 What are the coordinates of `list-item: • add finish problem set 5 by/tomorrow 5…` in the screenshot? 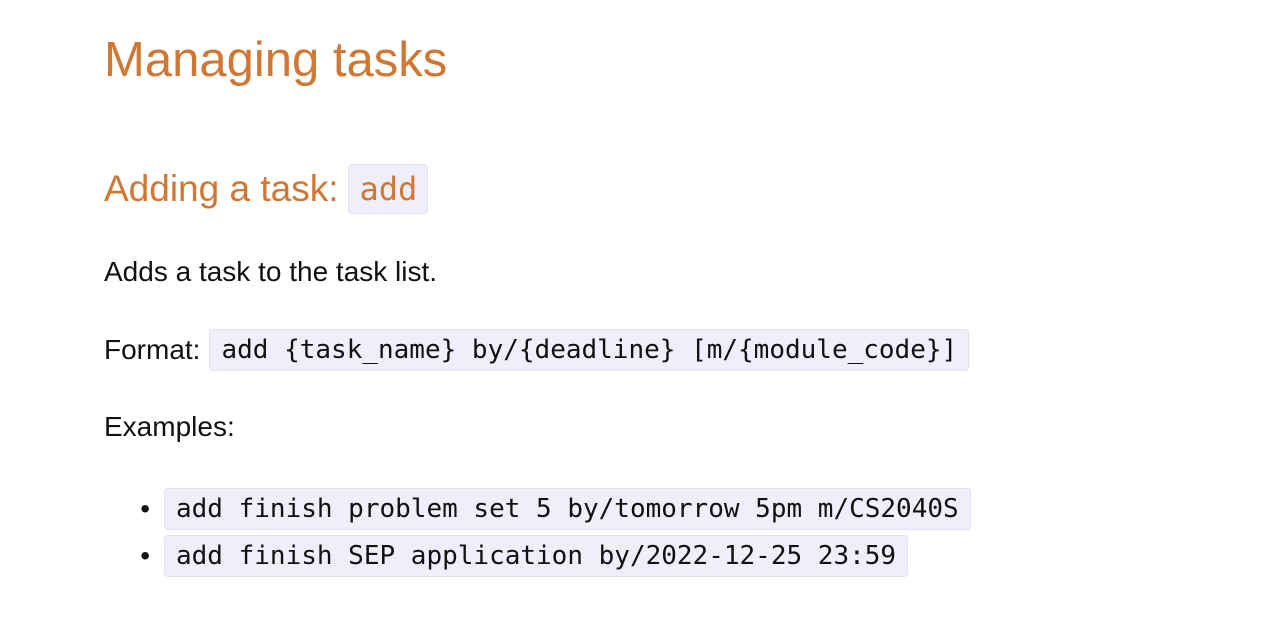 It's located at (537, 508).